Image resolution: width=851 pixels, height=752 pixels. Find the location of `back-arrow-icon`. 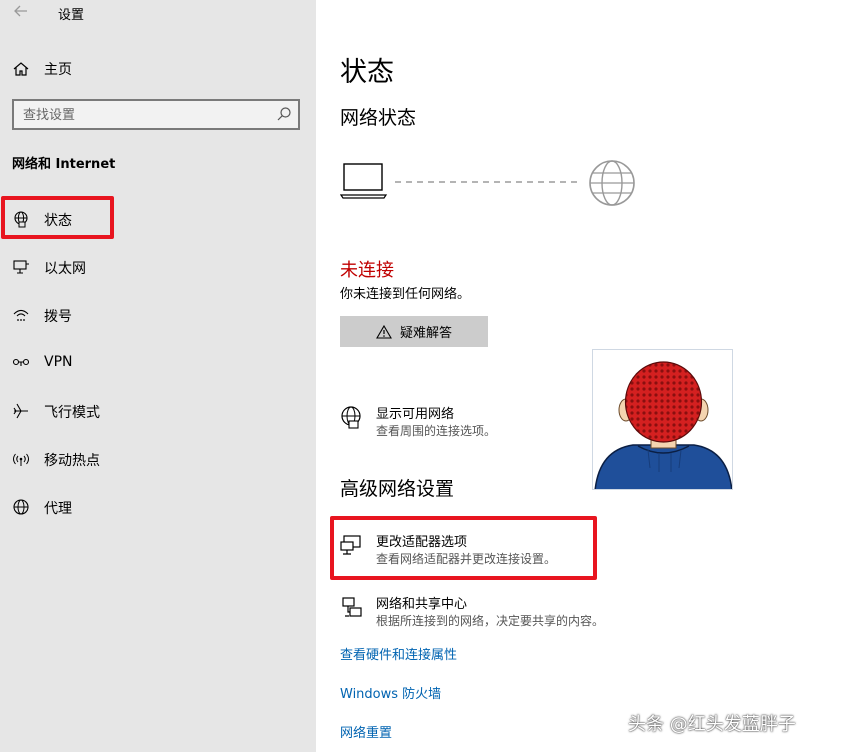

back-arrow-icon is located at coordinates (20, 11).